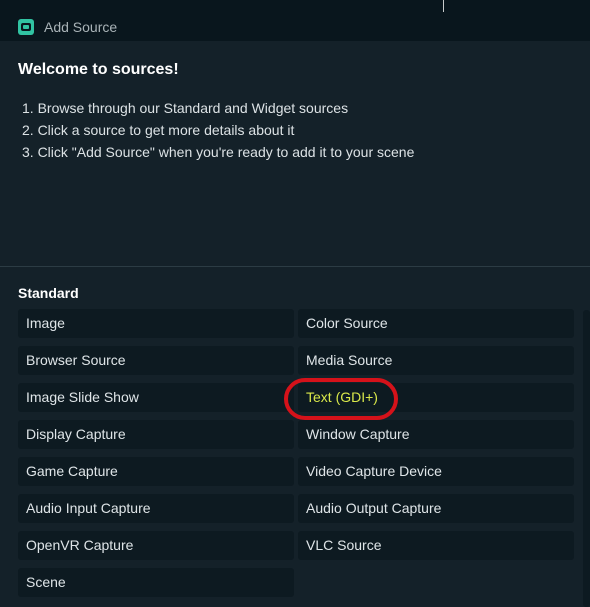 The width and height of the screenshot is (590, 607). What do you see at coordinates (436, 323) in the screenshot?
I see `source-color-source: Color Source` at bounding box center [436, 323].